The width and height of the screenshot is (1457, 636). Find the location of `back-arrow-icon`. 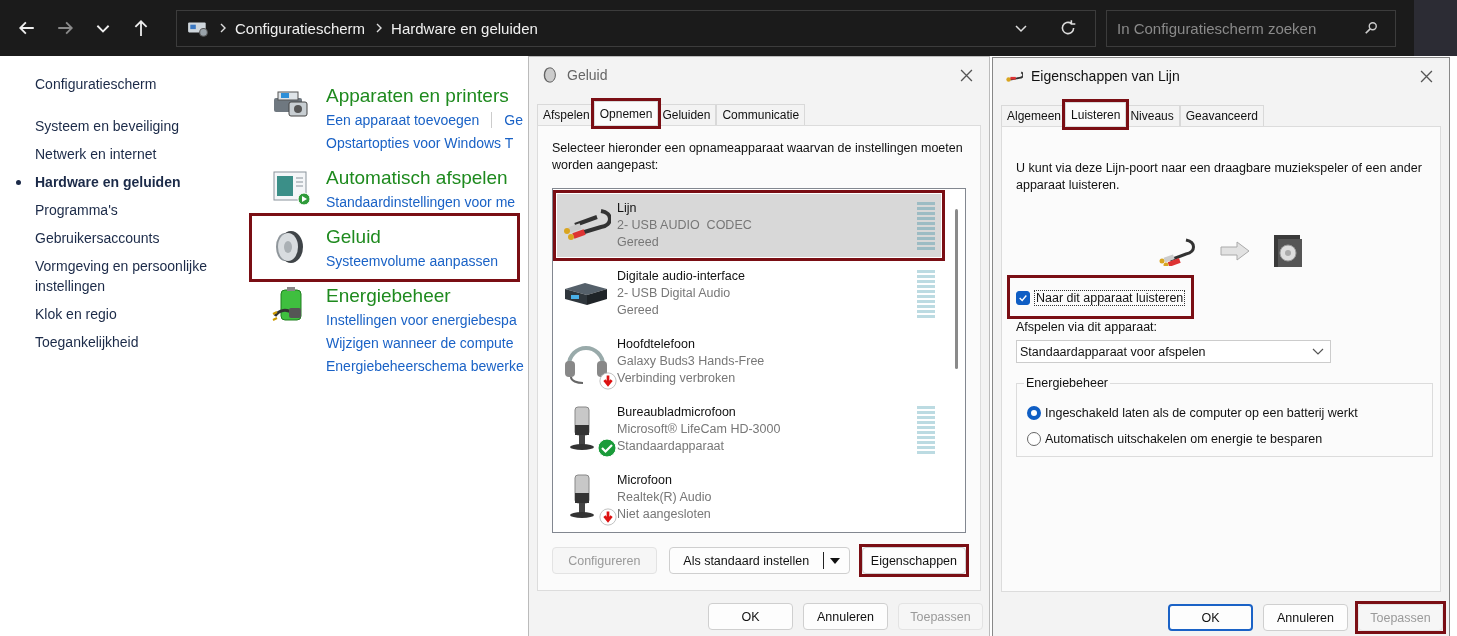

back-arrow-icon is located at coordinates (27, 28).